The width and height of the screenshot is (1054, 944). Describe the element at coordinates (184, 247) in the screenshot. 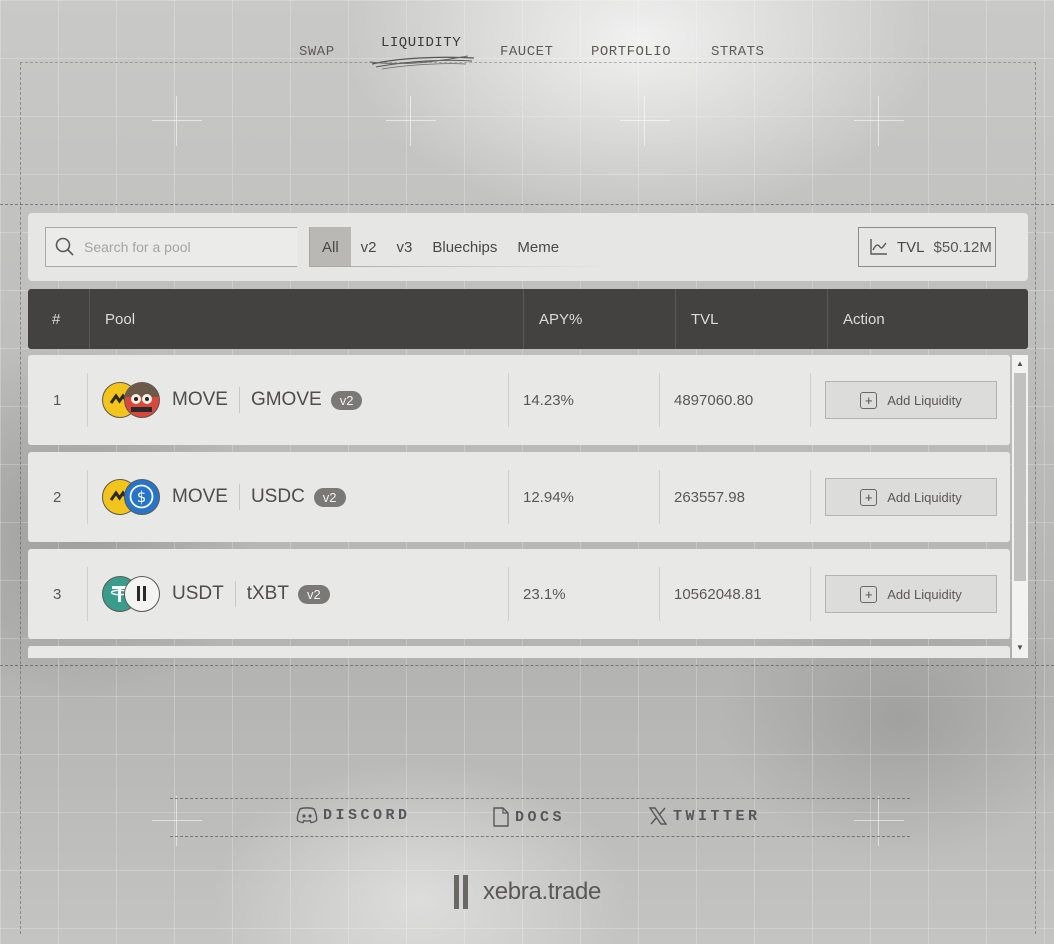

I see `search-input` at that location.